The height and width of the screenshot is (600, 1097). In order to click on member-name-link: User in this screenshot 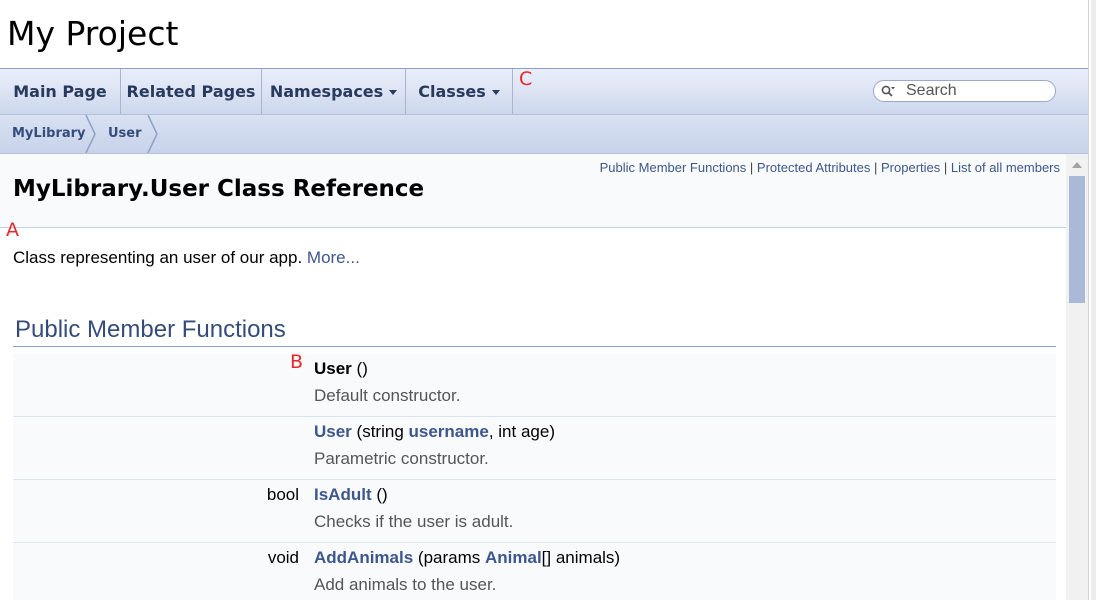, I will do `click(333, 431)`.